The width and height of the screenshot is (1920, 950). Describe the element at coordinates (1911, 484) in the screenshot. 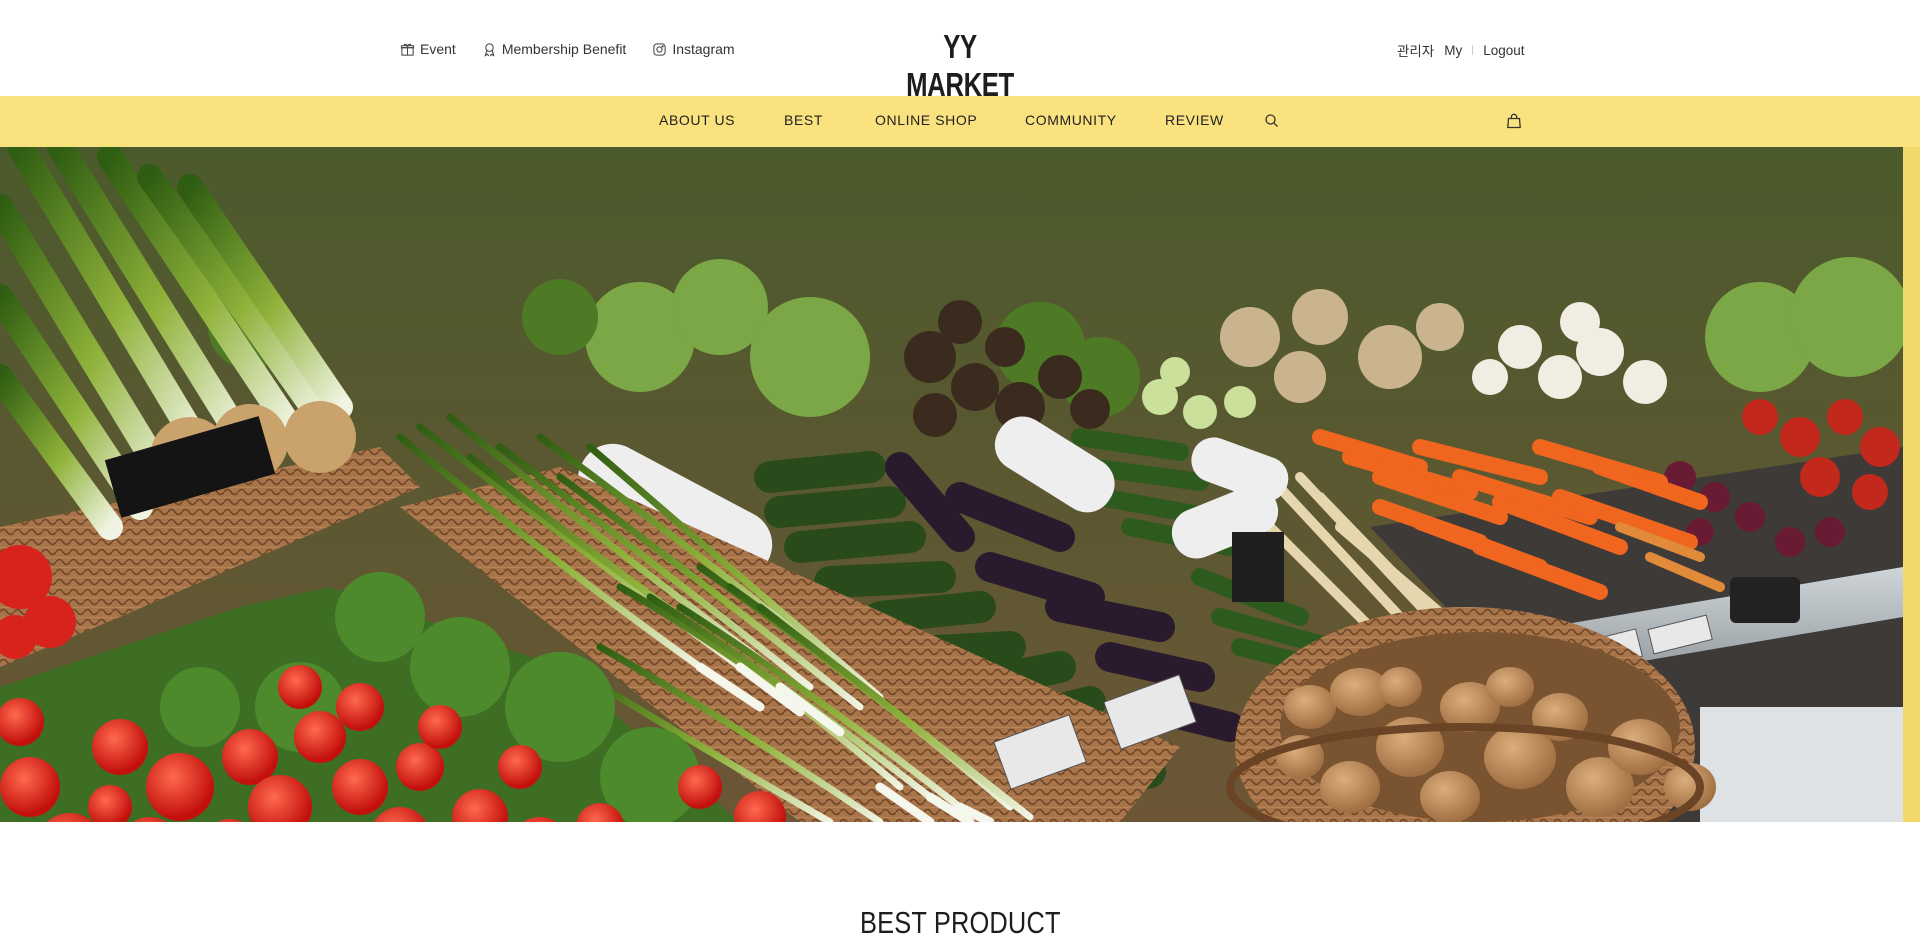

I see `hero-side-edge` at that location.